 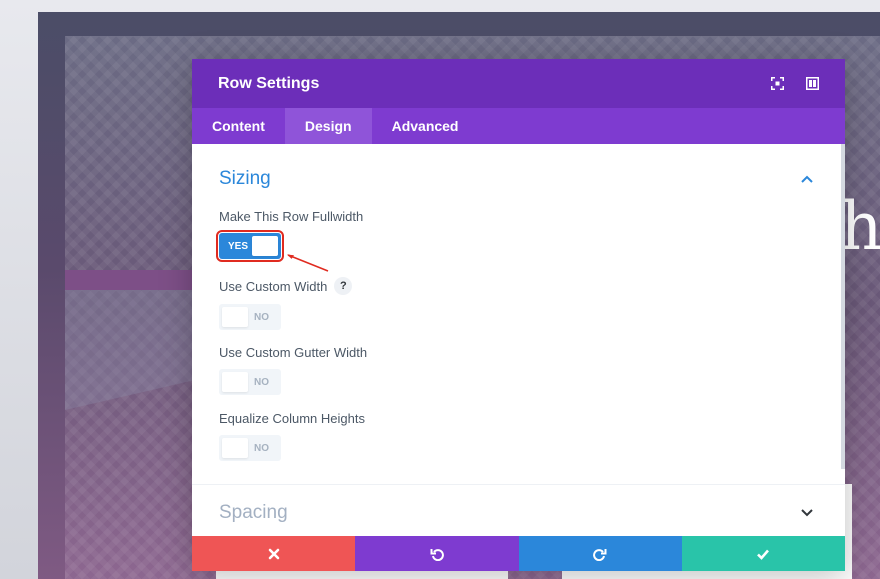 I want to click on field-label: Use Custom Width ?, so click(x=286, y=286).